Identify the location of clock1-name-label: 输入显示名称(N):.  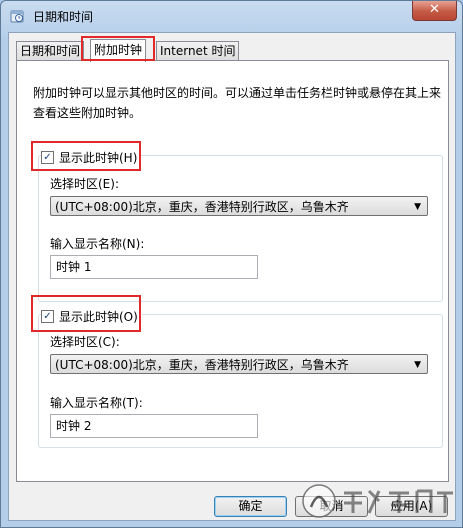
(97, 244).